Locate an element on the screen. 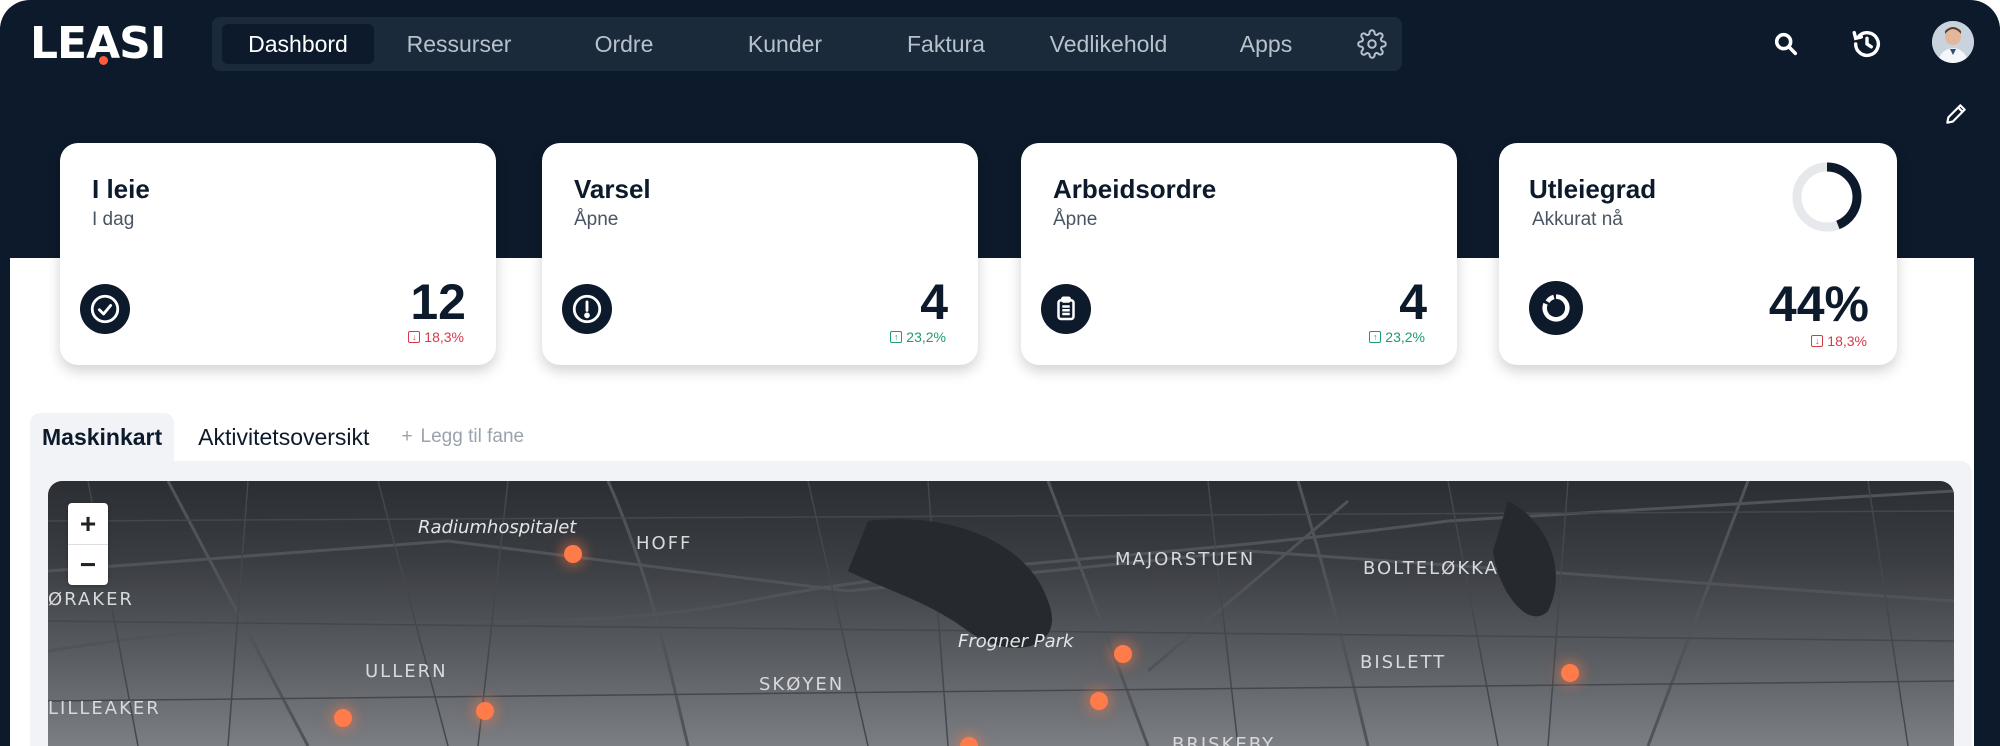 Image resolution: width=2000 pixels, height=746 pixels. add-tab-label: Legg til fane is located at coordinates (472, 436).